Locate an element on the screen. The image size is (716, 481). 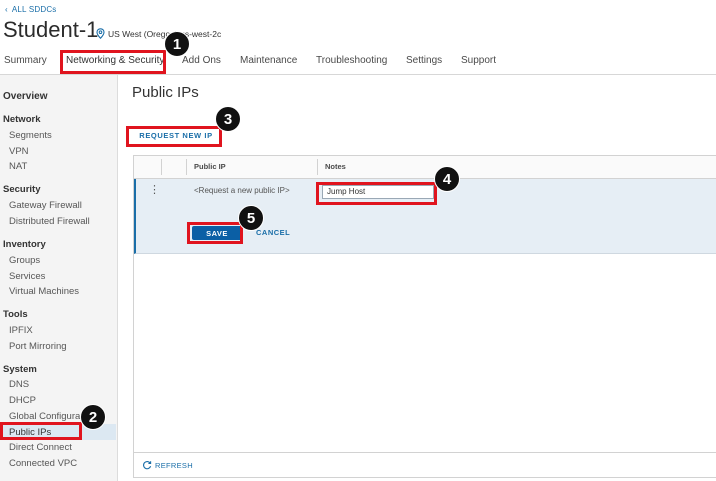
highlight-notes-input is located at coordinates (376, 193).